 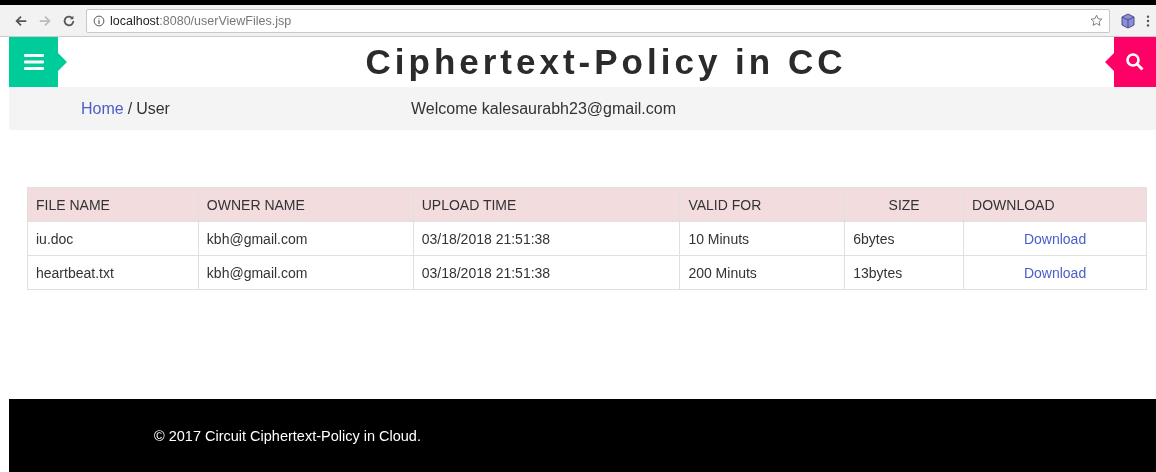 I want to click on column-header: SIZE, so click(x=904, y=204).